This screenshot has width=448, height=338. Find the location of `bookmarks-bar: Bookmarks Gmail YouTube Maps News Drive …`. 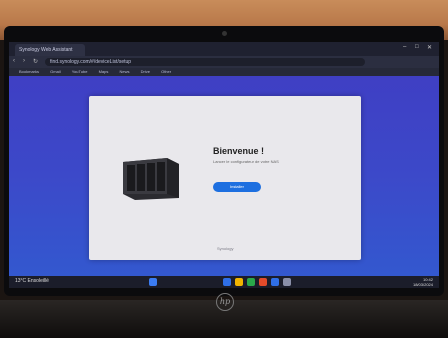

bookmarks-bar: Bookmarks Gmail YouTube Maps News Drive … is located at coordinates (224, 72).